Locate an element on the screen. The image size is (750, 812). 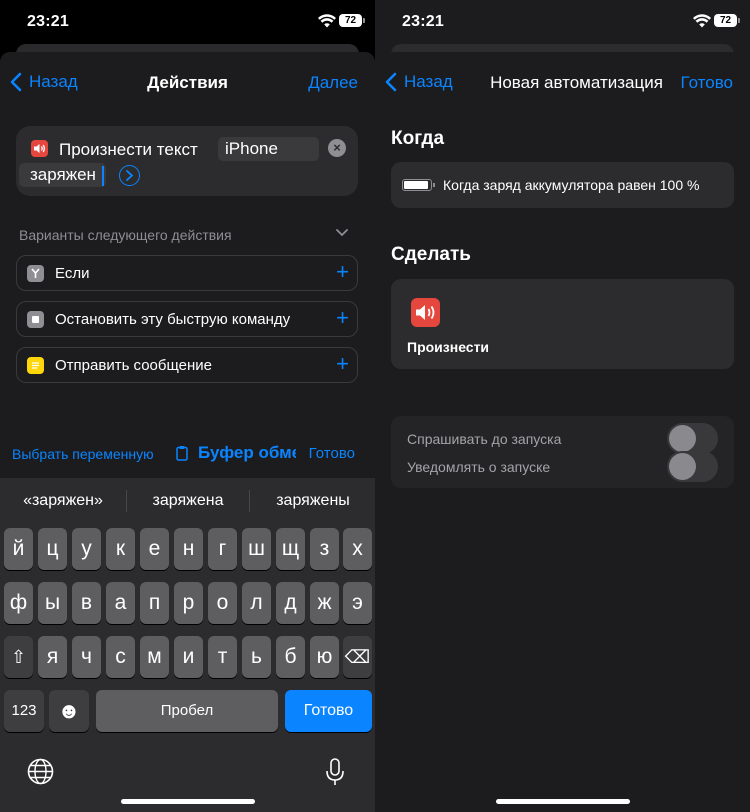
key-и: и is located at coordinates (188, 657).